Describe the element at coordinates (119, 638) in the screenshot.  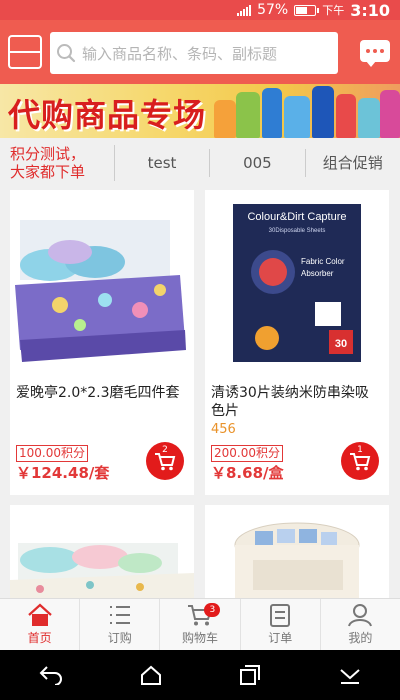
I see `tab-label: 订购` at that location.